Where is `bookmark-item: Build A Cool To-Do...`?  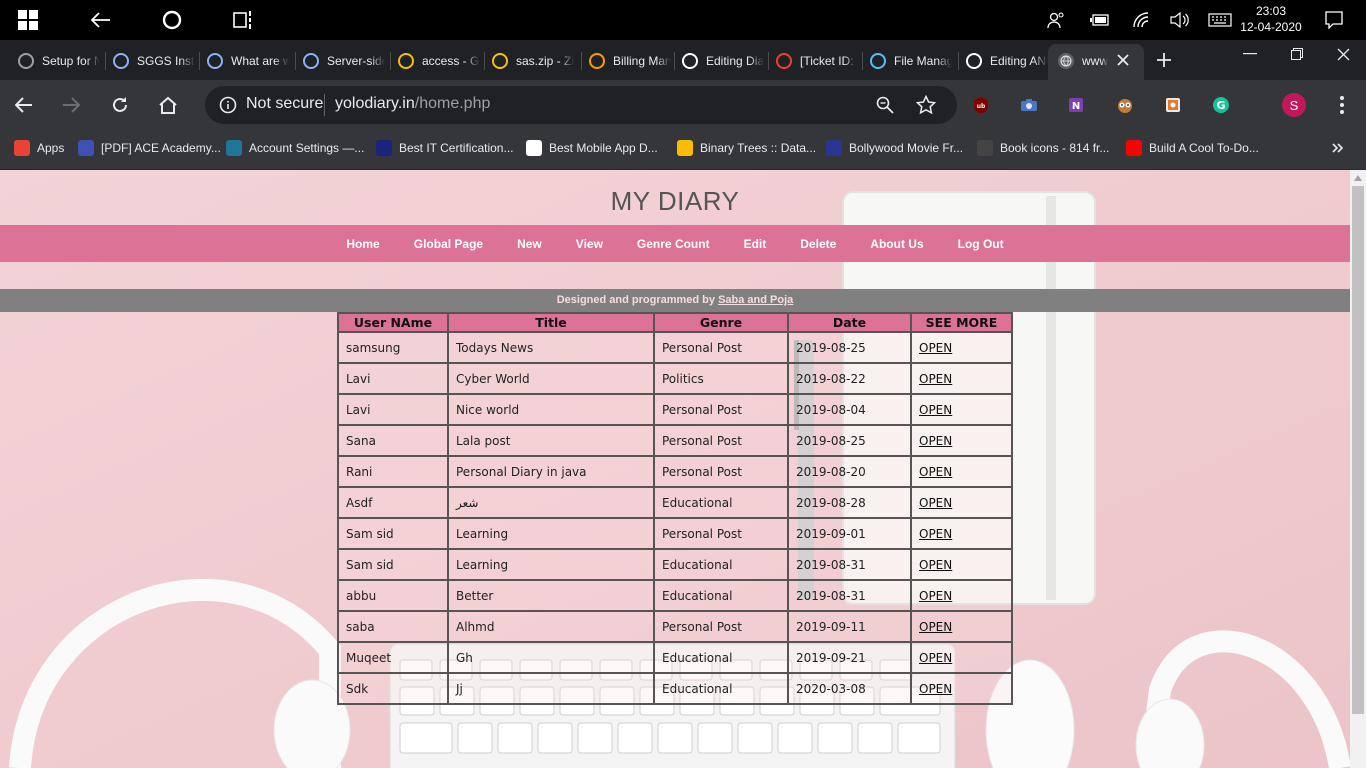
bookmark-item: Build A Cool To-Do... is located at coordinates (1192, 148).